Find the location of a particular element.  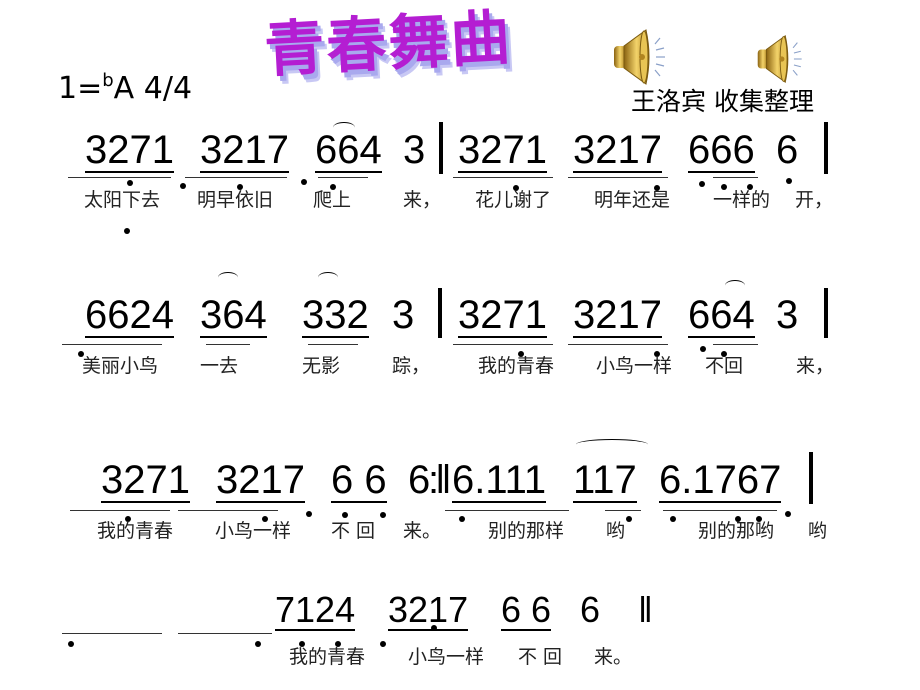

song-title: 青春舞曲 is located at coordinates (388, 44).